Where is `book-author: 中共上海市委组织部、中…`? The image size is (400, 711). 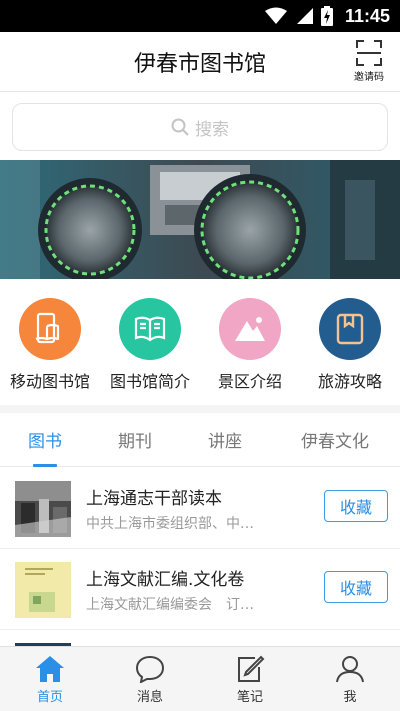 book-author: 中共上海市委组织部、中… is located at coordinates (170, 524).